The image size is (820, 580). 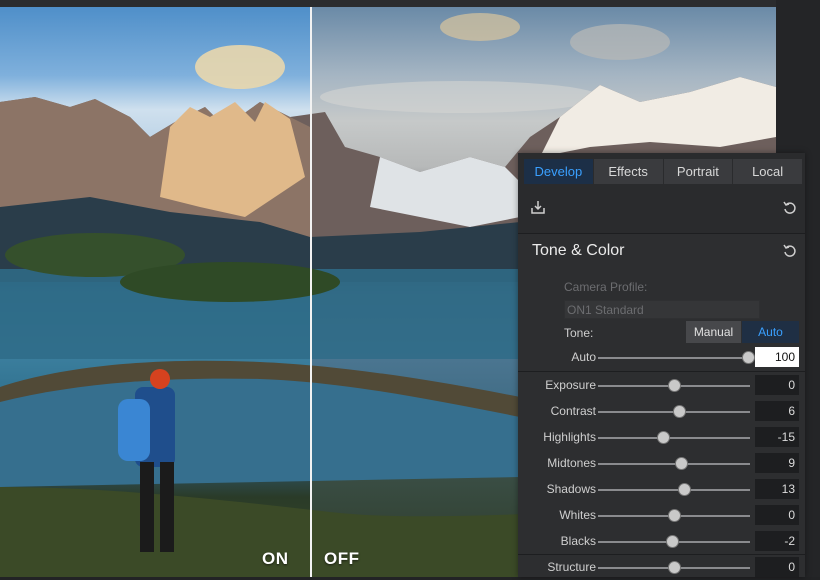 What do you see at coordinates (579, 333) in the screenshot?
I see `tone-label: Tone:` at bounding box center [579, 333].